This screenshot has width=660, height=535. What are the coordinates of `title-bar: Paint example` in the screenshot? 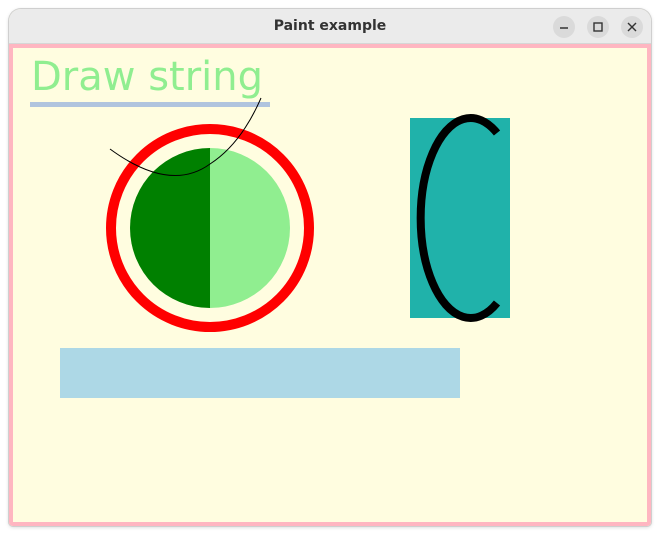 It's located at (330, 26).